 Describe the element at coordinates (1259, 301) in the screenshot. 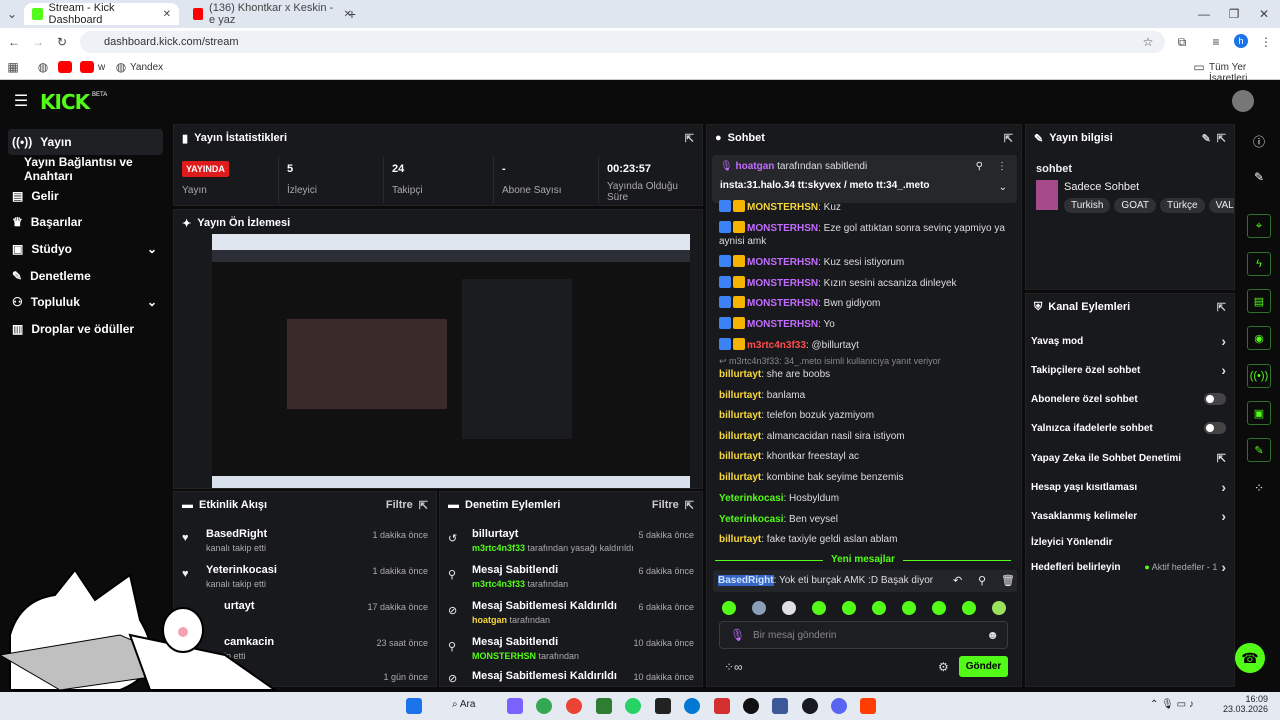

I see `quick-action-notes-icon: ▤` at that location.